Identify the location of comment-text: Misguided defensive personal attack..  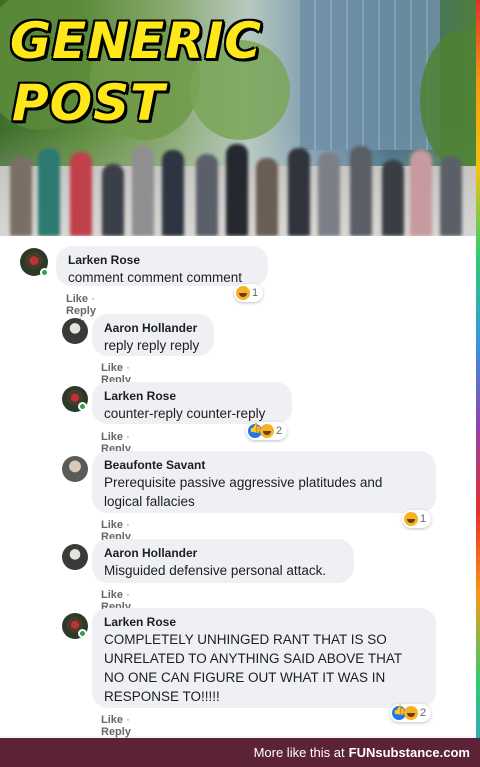
(215, 570).